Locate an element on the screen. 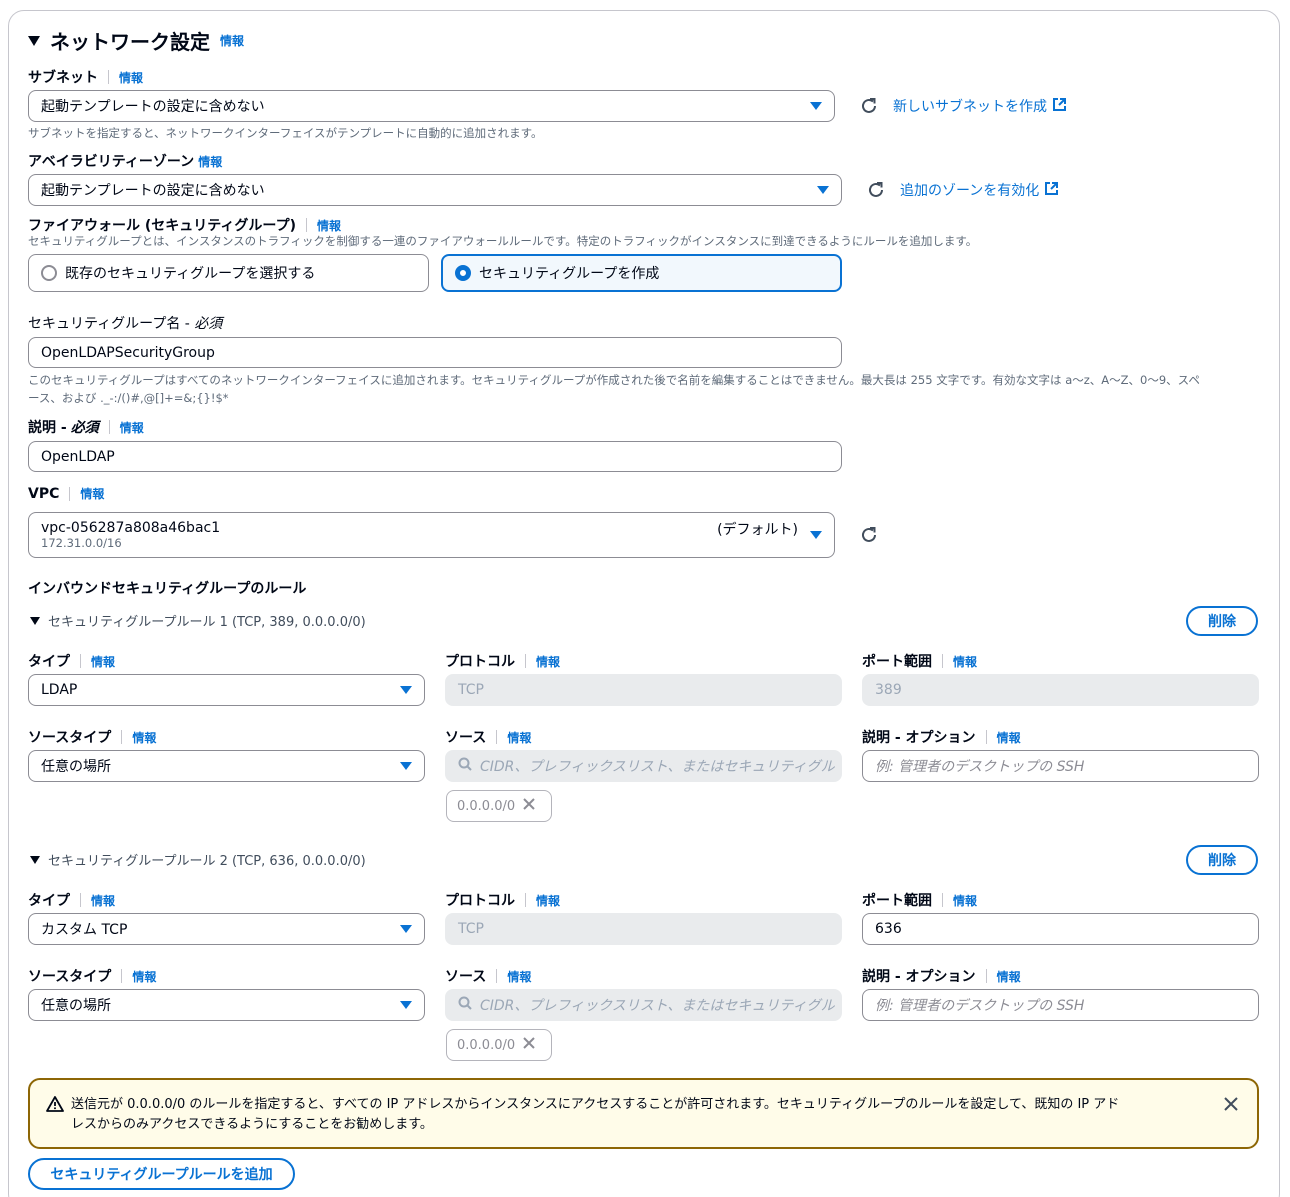 The image size is (1290, 1197). rule-1-desc-input: 例: 管理者のデスクトップの SSH is located at coordinates (1060, 766).